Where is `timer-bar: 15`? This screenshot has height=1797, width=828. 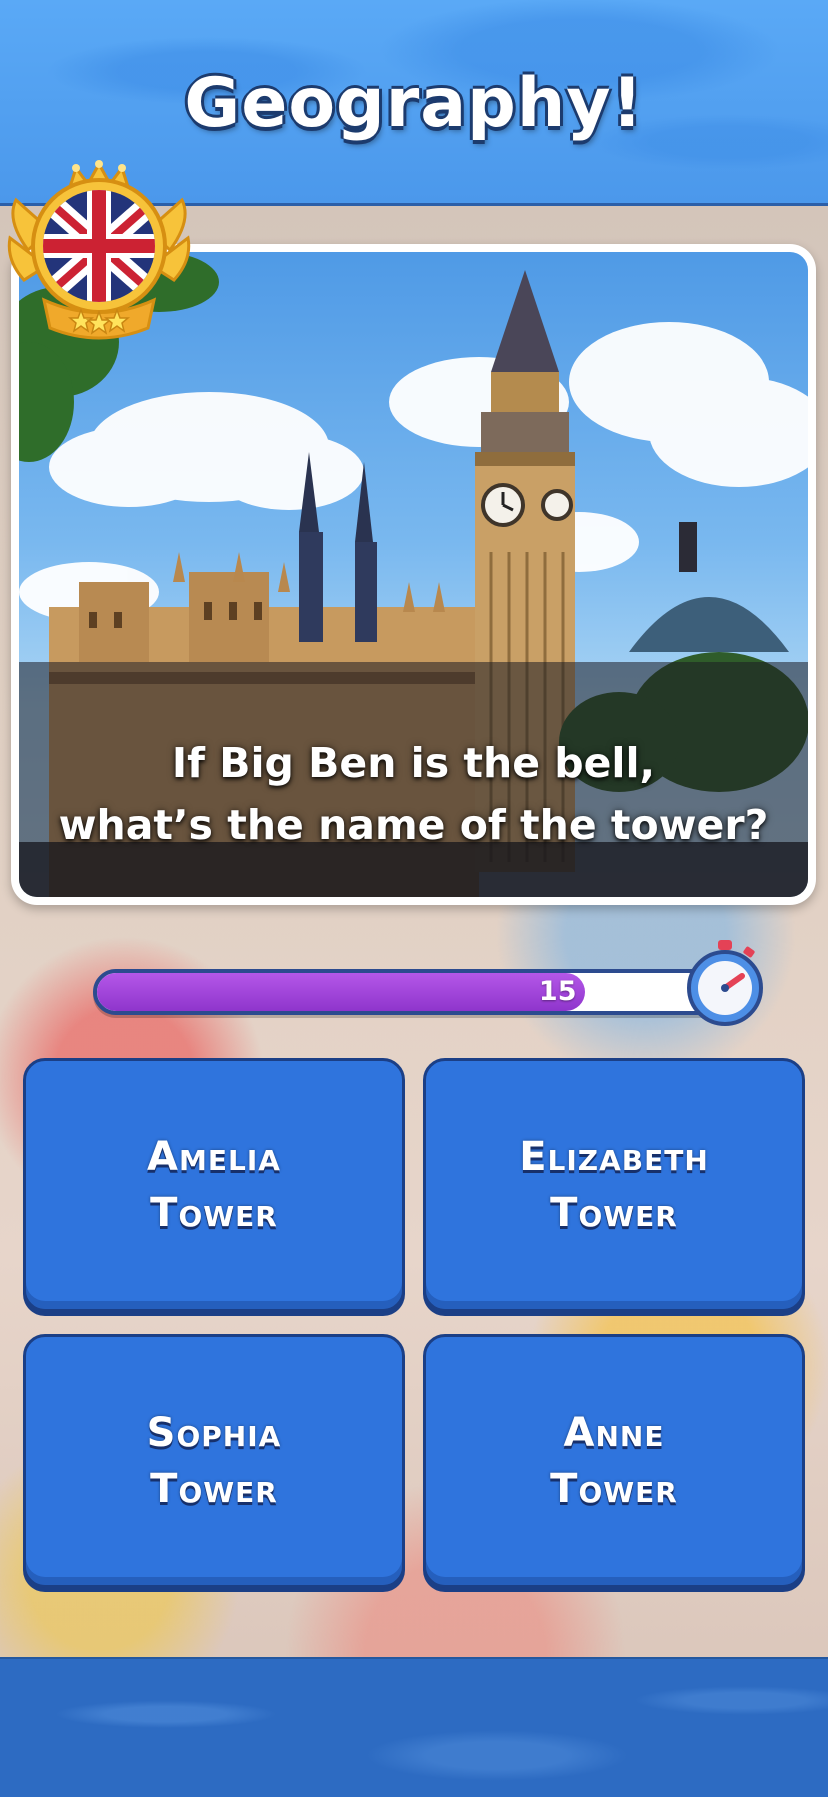
timer-bar: 15 is located at coordinates (418, 992).